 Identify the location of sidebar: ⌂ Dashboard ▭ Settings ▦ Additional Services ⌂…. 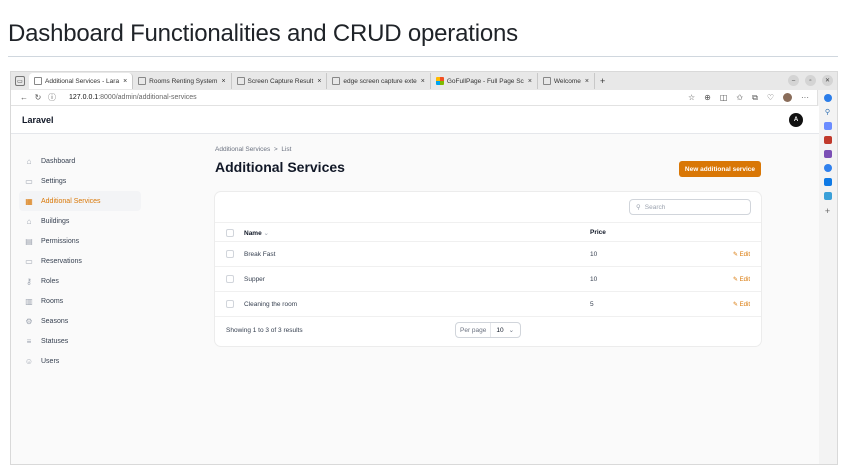
(80, 261).